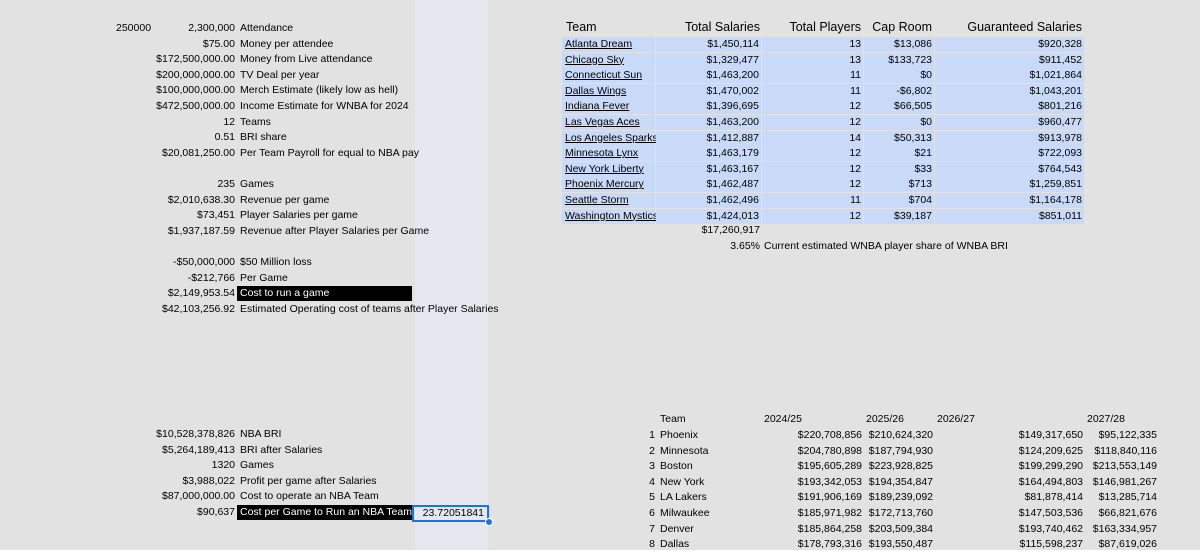  Describe the element at coordinates (708, 27) in the screenshot. I see `wnba-header-salaries: Total Salaries` at that location.